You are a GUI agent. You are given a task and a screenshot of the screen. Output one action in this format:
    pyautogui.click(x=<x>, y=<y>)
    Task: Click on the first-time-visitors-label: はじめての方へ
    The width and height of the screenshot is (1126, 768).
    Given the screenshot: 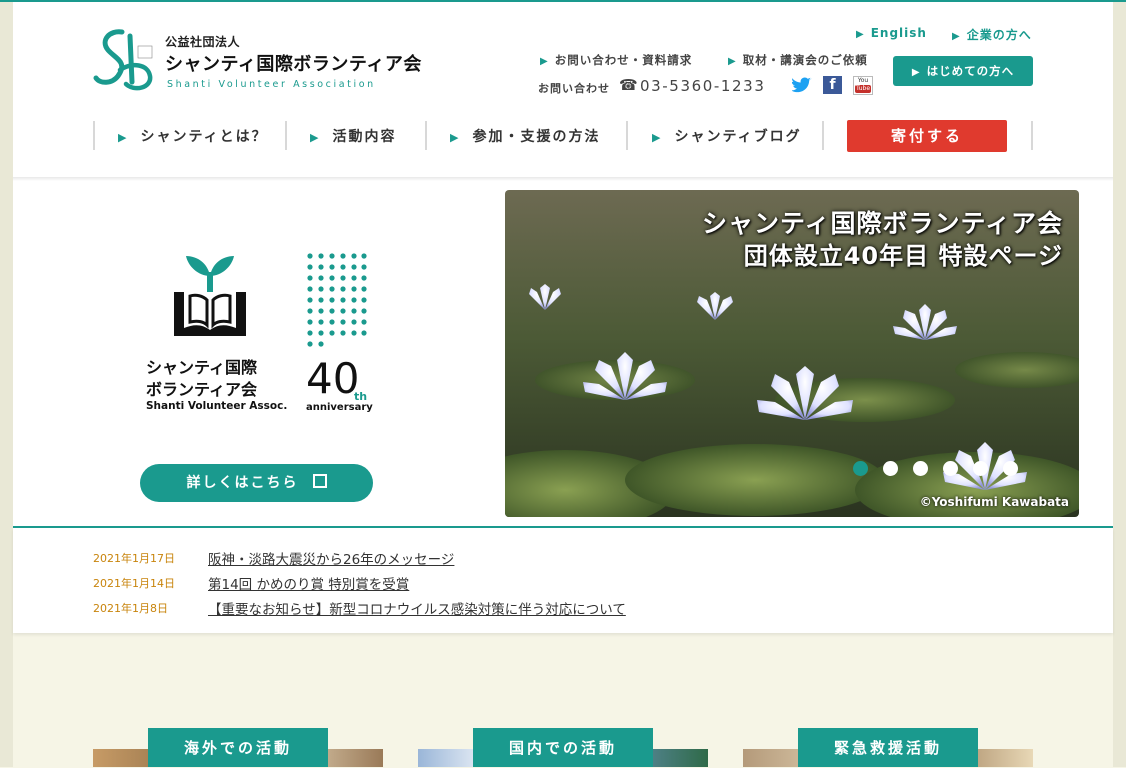 What is the action you would take?
    pyautogui.click(x=970, y=71)
    